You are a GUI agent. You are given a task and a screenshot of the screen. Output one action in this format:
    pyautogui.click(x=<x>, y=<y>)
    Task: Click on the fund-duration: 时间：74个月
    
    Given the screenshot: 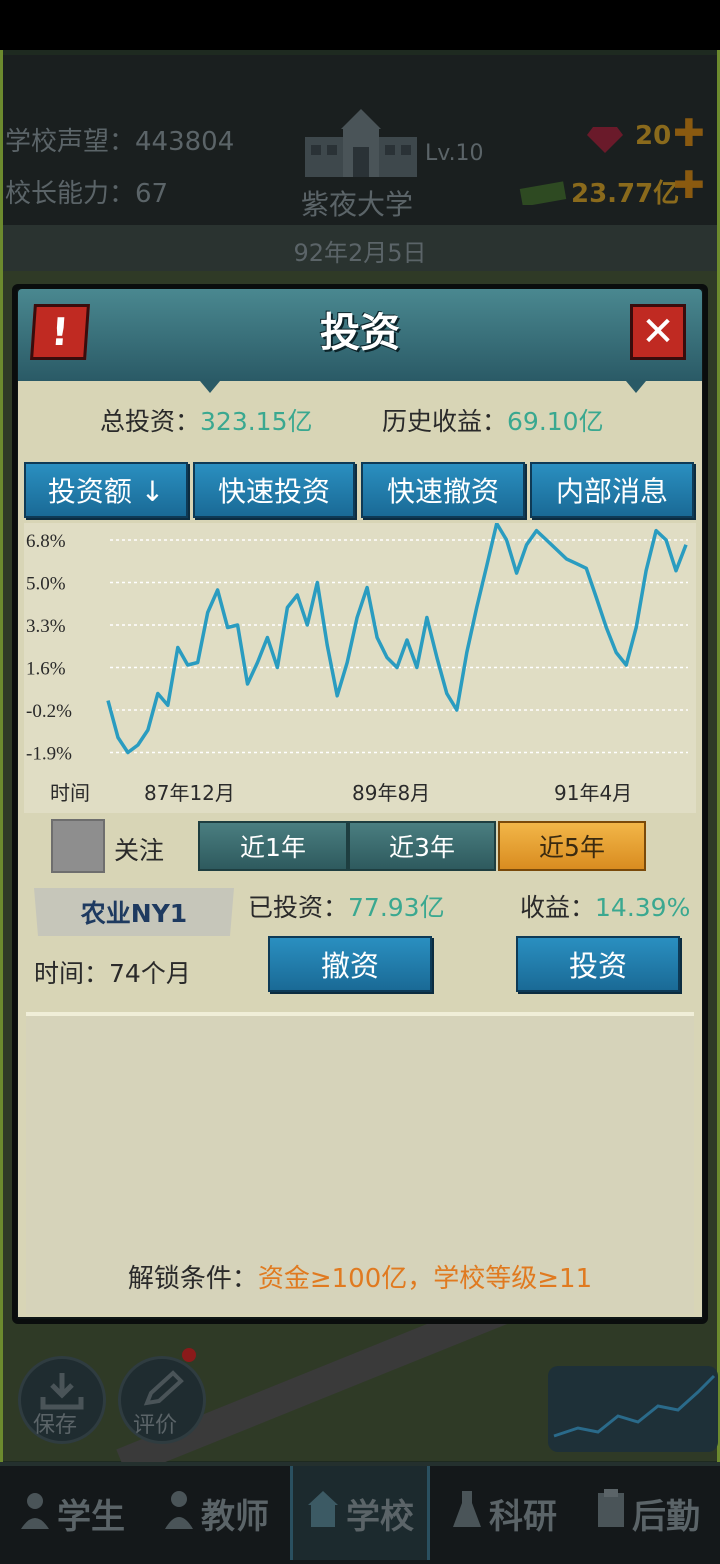 What is the action you would take?
    pyautogui.click(x=112, y=972)
    